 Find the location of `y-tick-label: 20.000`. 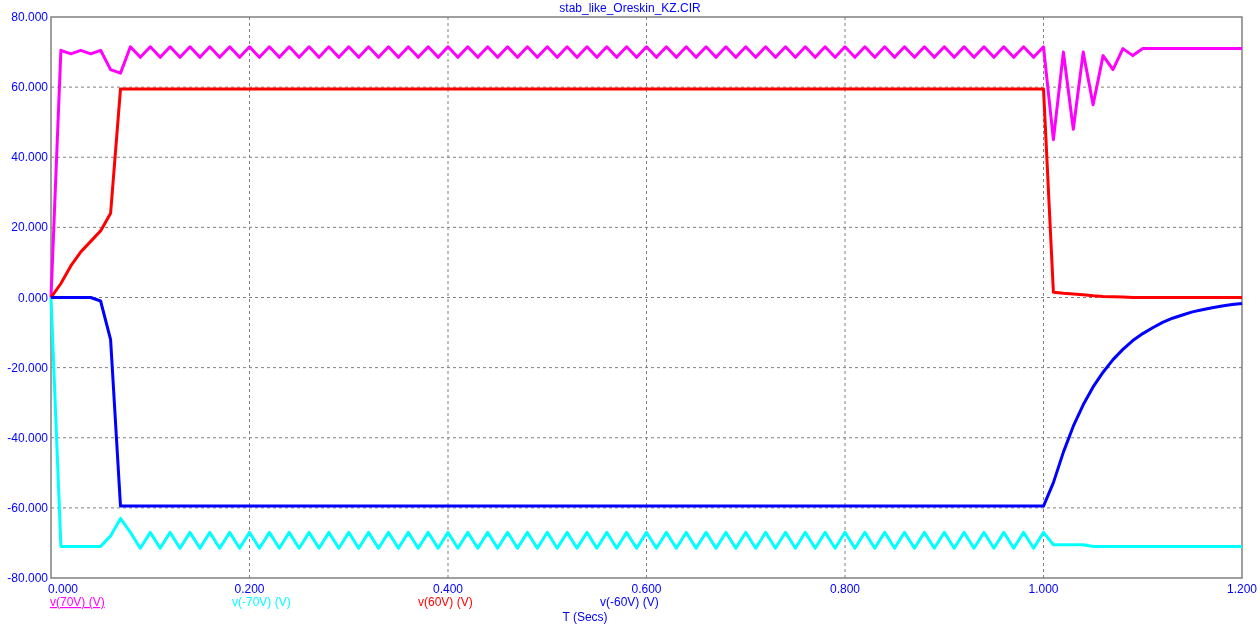

y-tick-label: 20.000 is located at coordinates (29, 227).